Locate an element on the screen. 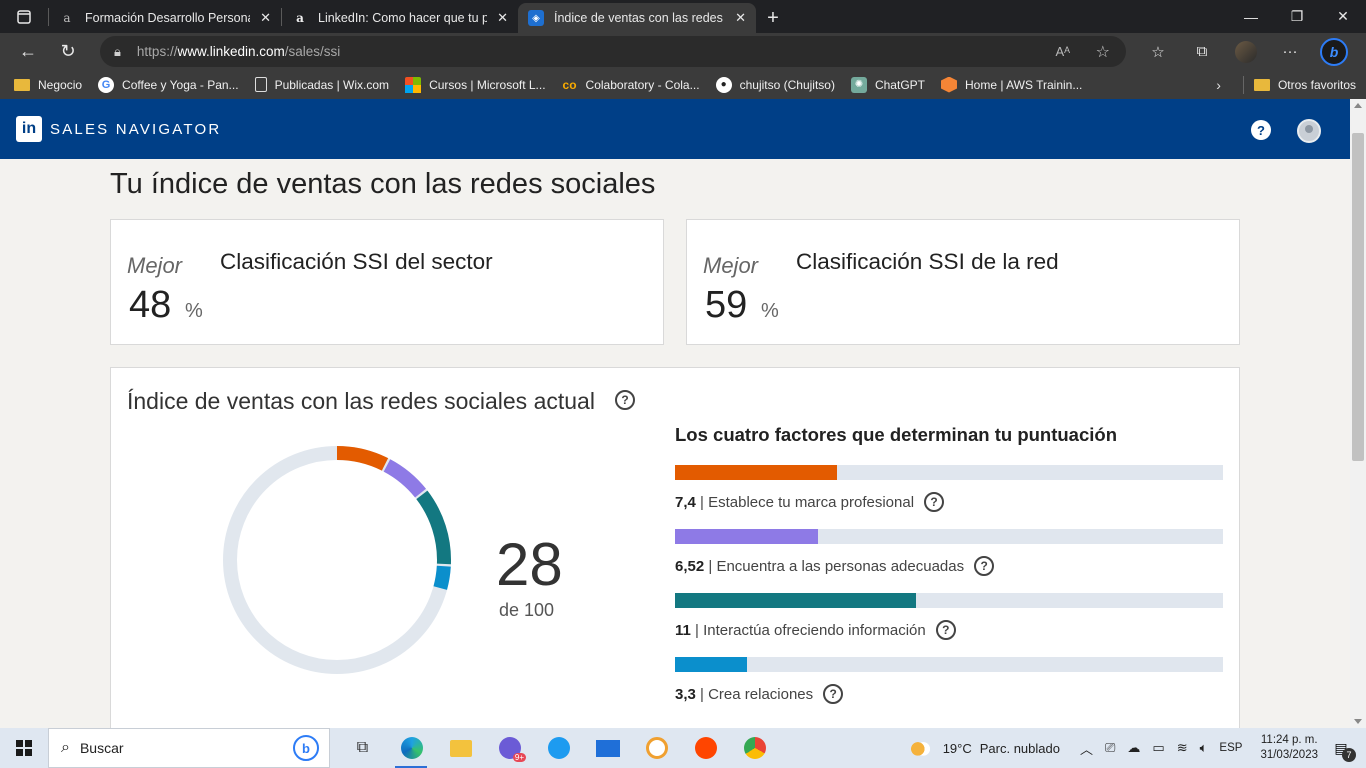  rank-prefix: Mejor is located at coordinates (731, 265).